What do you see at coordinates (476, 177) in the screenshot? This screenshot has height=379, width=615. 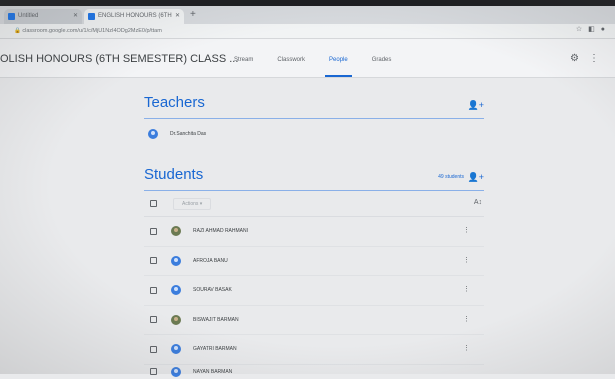 I see `invite-student-icon: 👤+` at bounding box center [476, 177].